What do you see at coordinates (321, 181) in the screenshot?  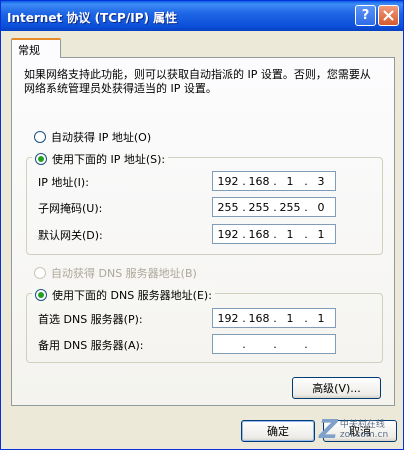 I see `ip-address-octet-4: 3` at bounding box center [321, 181].